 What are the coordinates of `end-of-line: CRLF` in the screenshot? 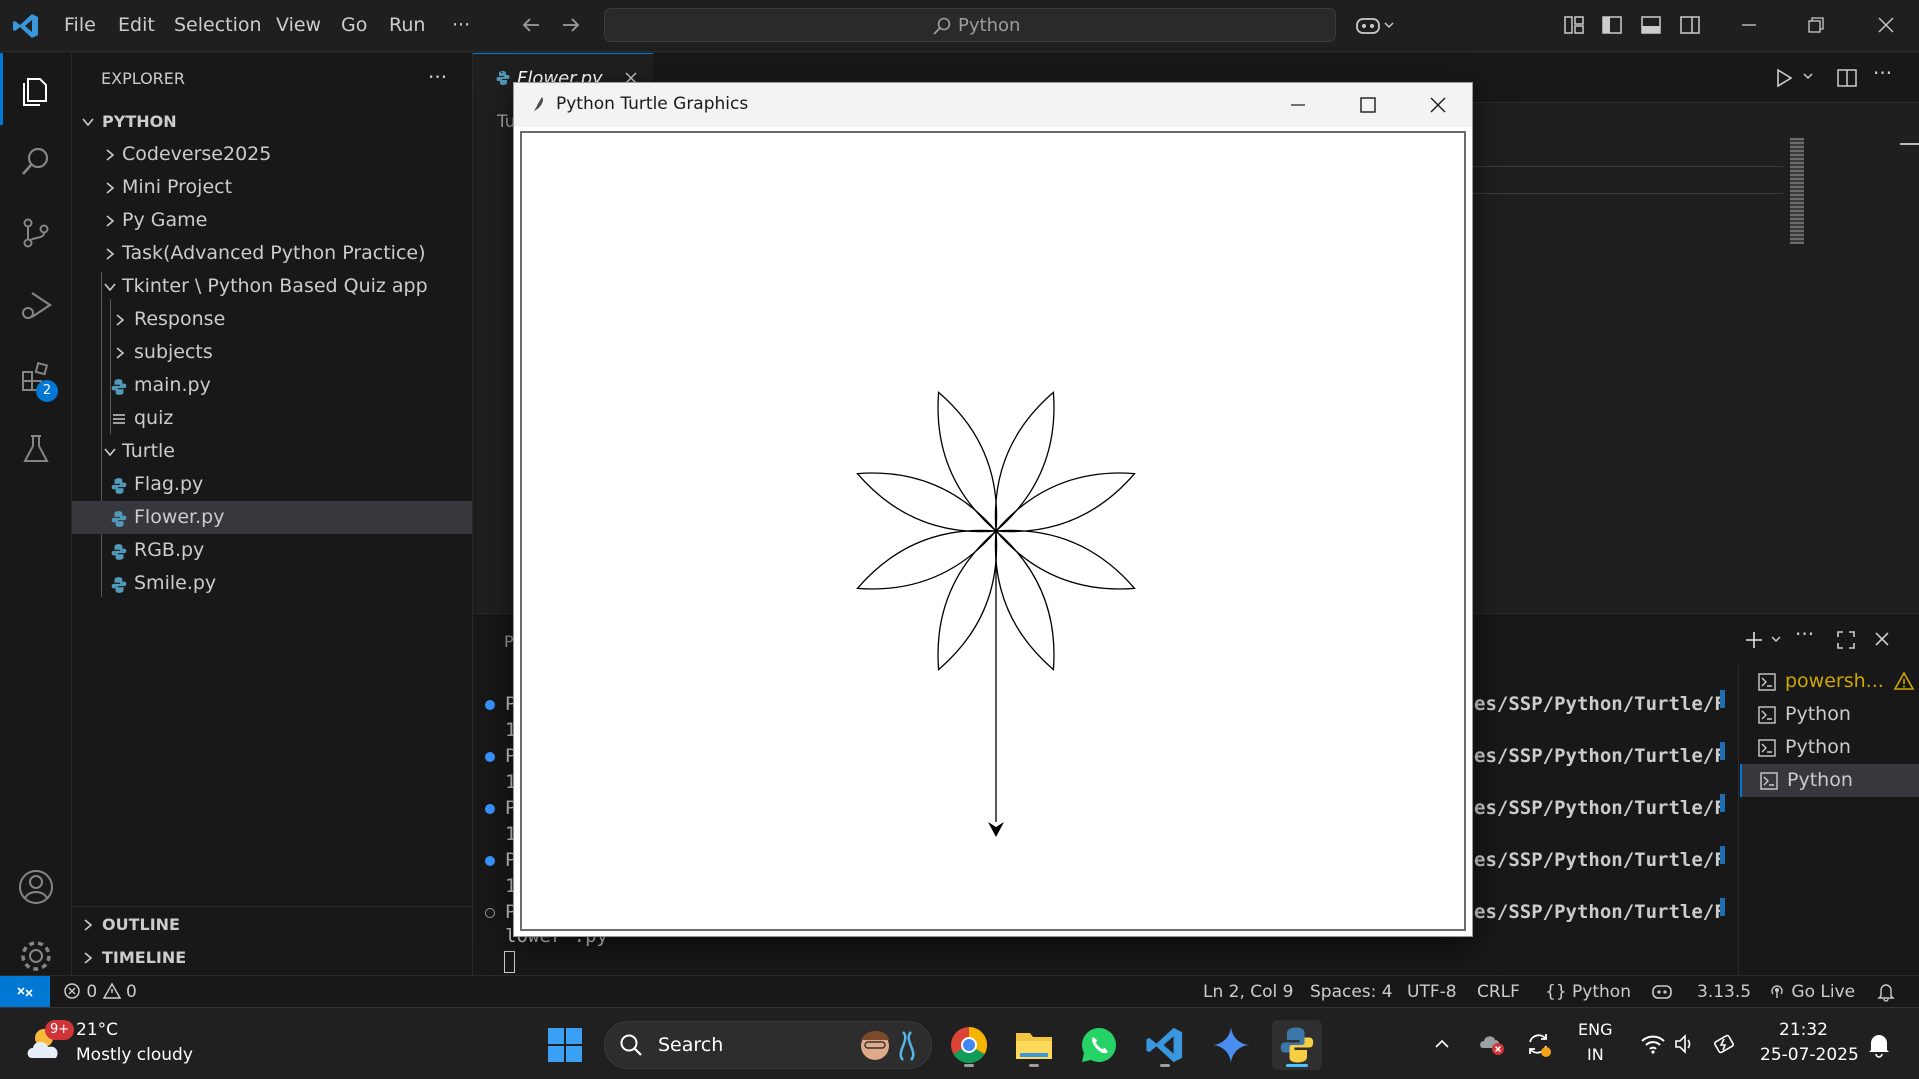 It's located at (1498, 992).